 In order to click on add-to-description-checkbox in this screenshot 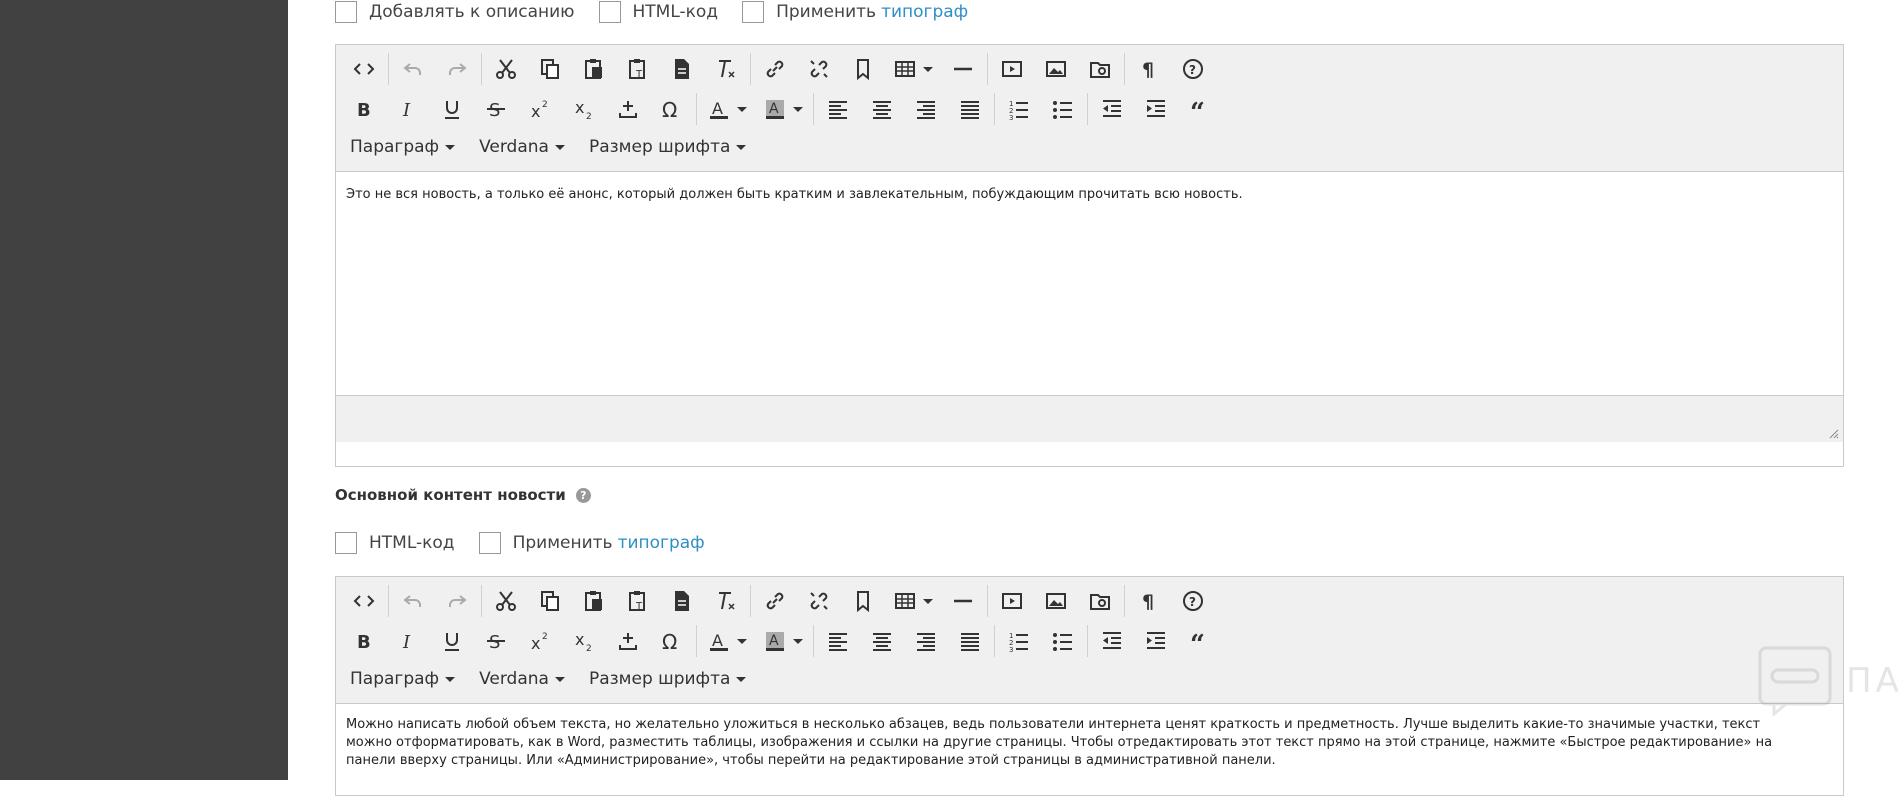, I will do `click(346, 12)`.